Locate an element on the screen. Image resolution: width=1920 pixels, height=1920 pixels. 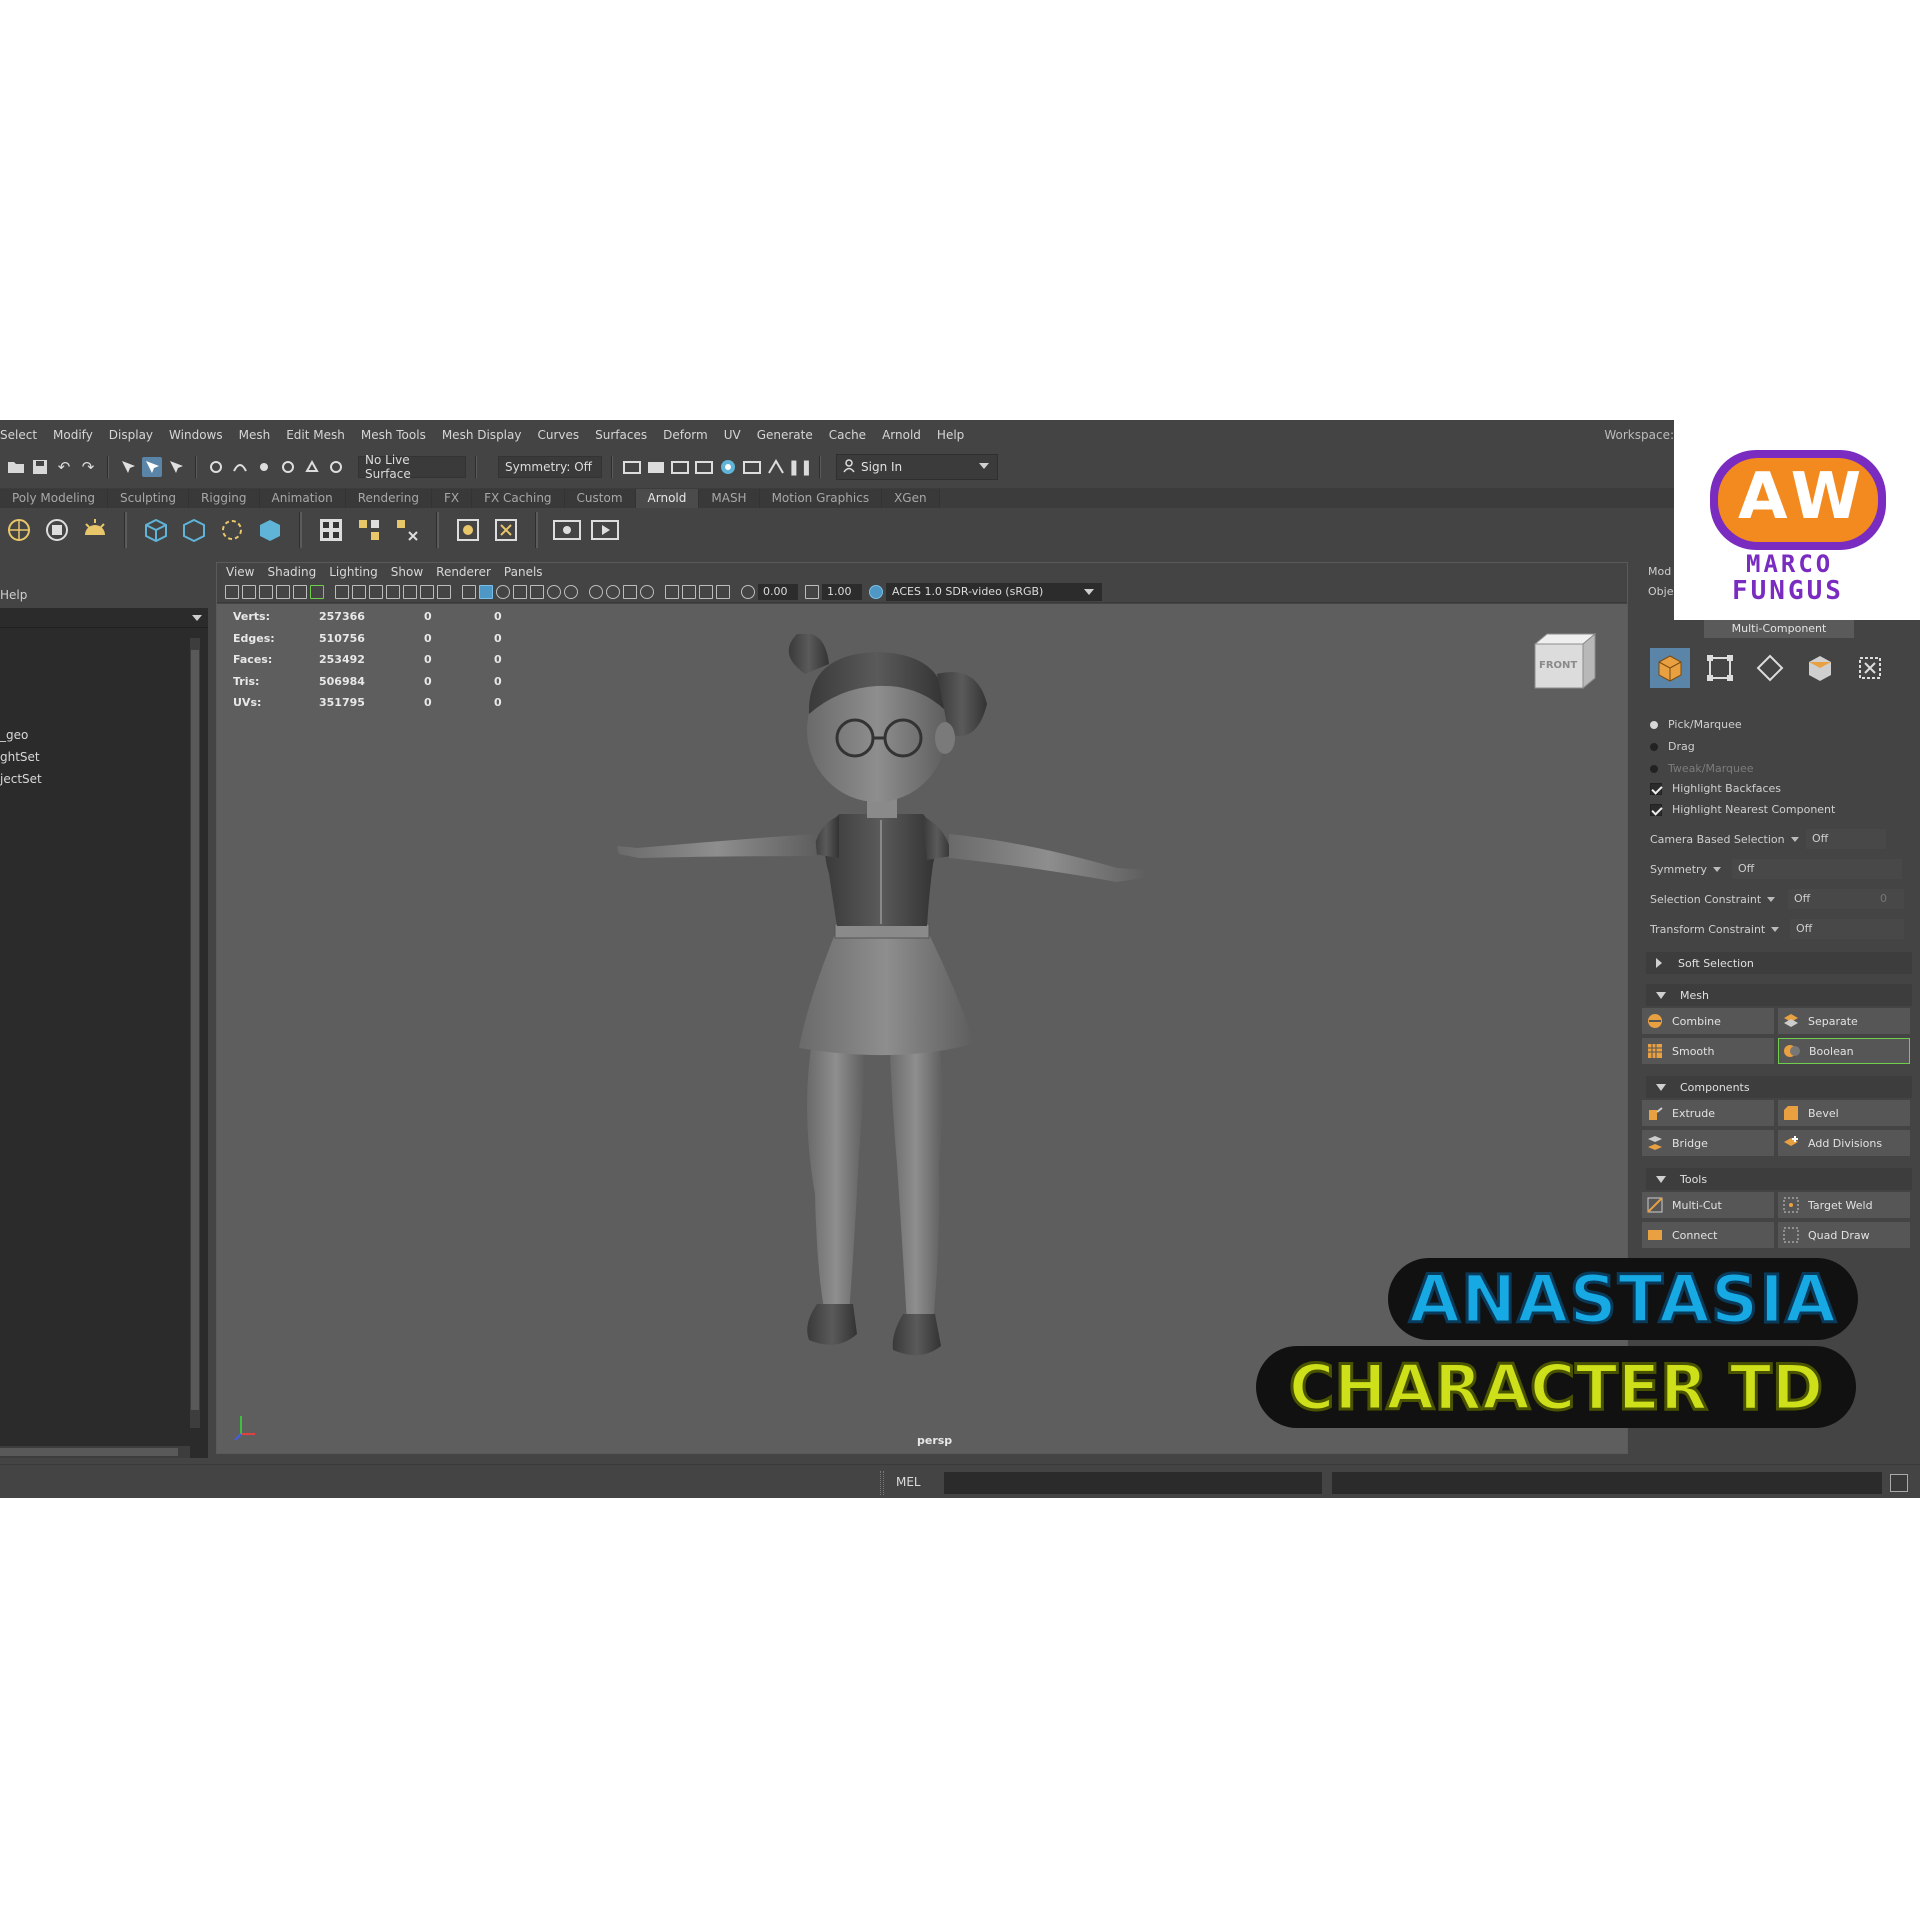
viewport-menu-panels: Panels is located at coordinates (523, 572).